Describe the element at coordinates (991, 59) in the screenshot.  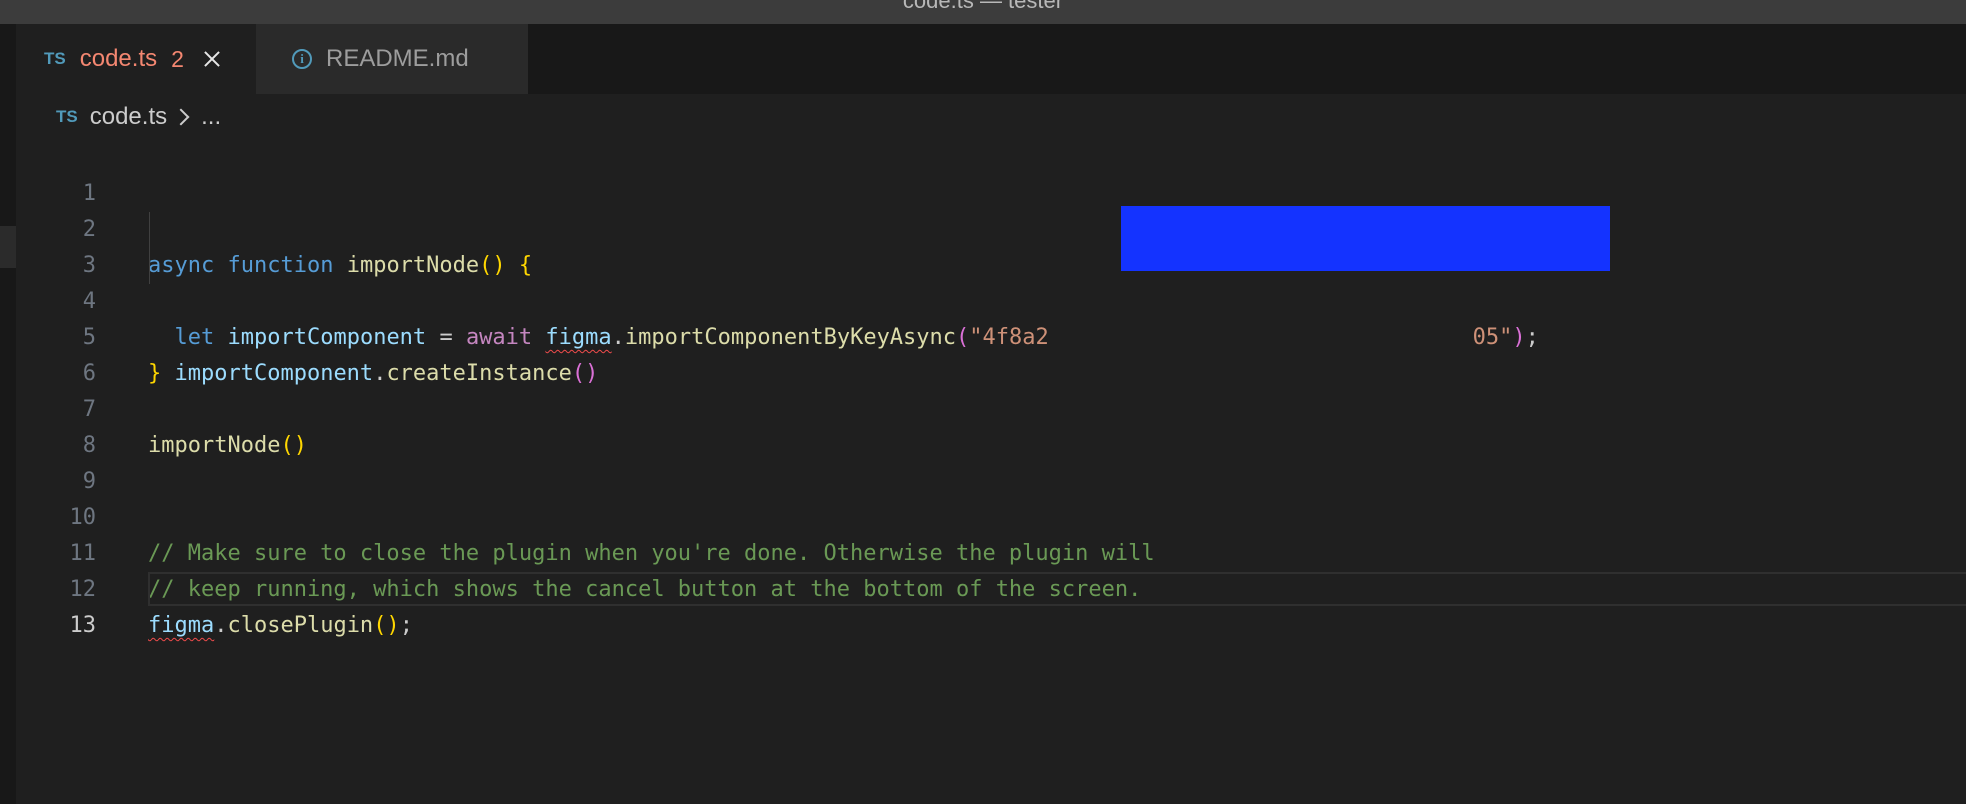
I see `tab-strip: TS code.ts 2 i README.md` at that location.